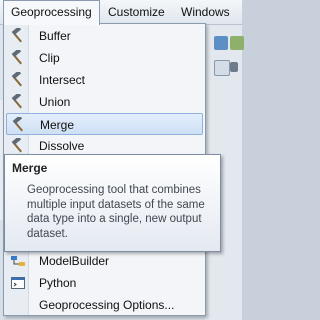 Image resolution: width=320 pixels, height=320 pixels. I want to click on menu-item-label: ModelBuilder, so click(74, 261).